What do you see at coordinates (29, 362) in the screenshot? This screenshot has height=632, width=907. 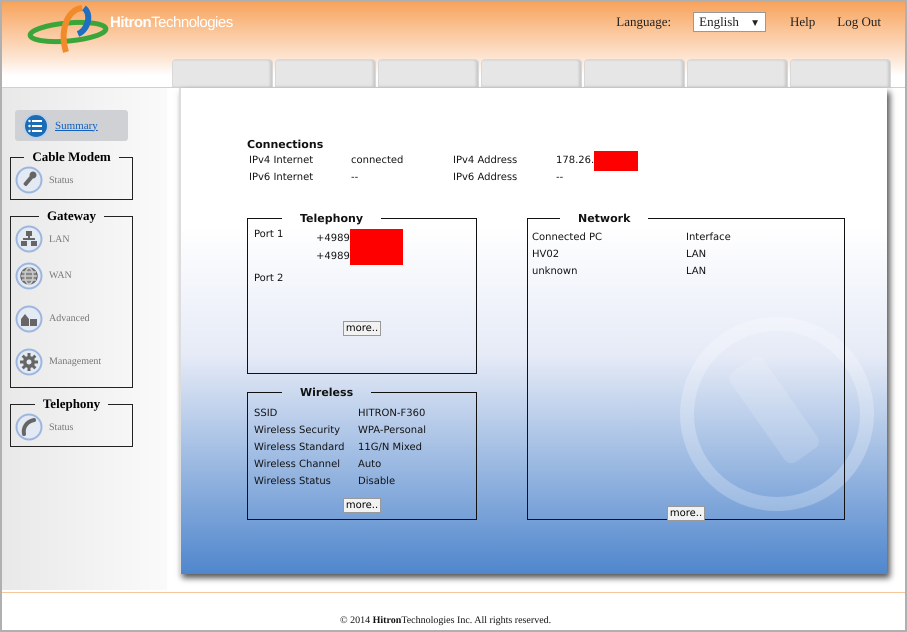 I see `gear-icon` at bounding box center [29, 362].